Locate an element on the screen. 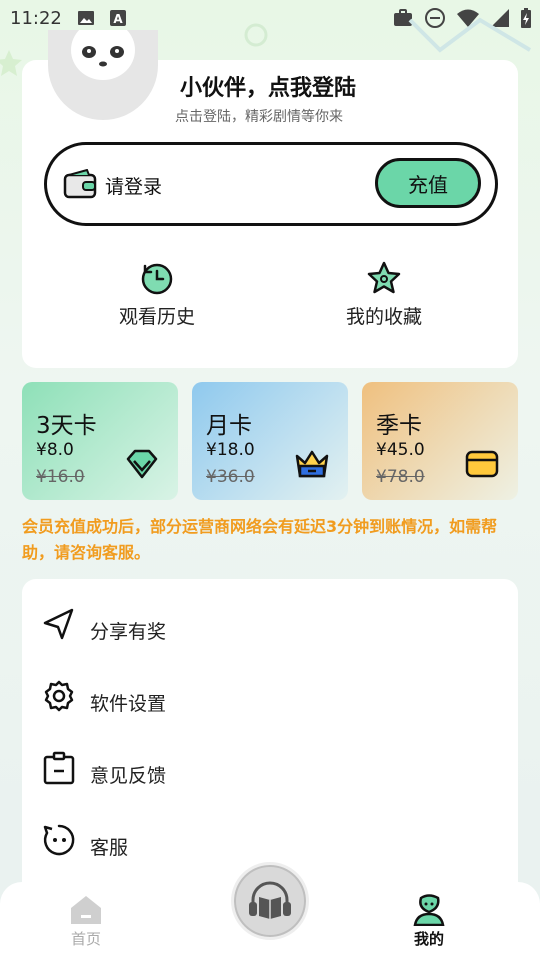 This screenshot has height=960, width=540. wallet-bar: 请登录 充值 is located at coordinates (271, 184).